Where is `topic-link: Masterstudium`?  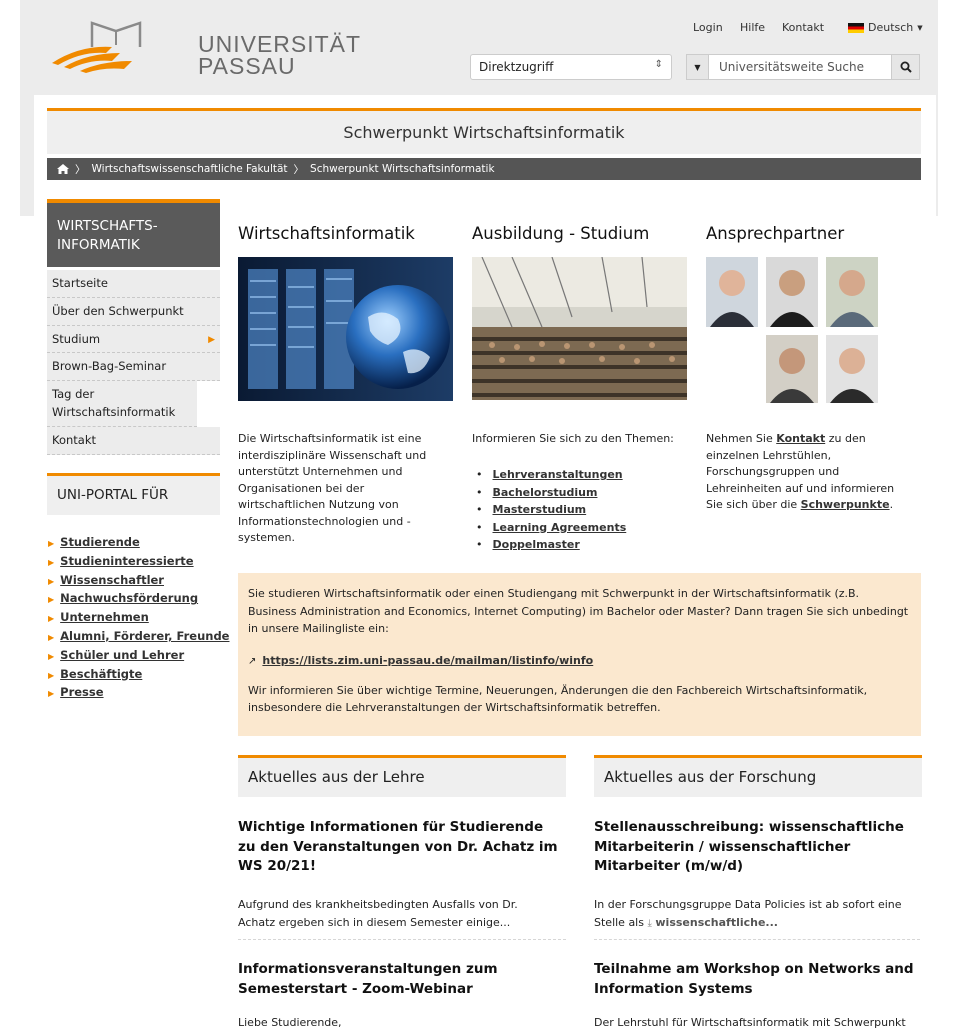
topic-link: Masterstudium is located at coordinates (540, 509).